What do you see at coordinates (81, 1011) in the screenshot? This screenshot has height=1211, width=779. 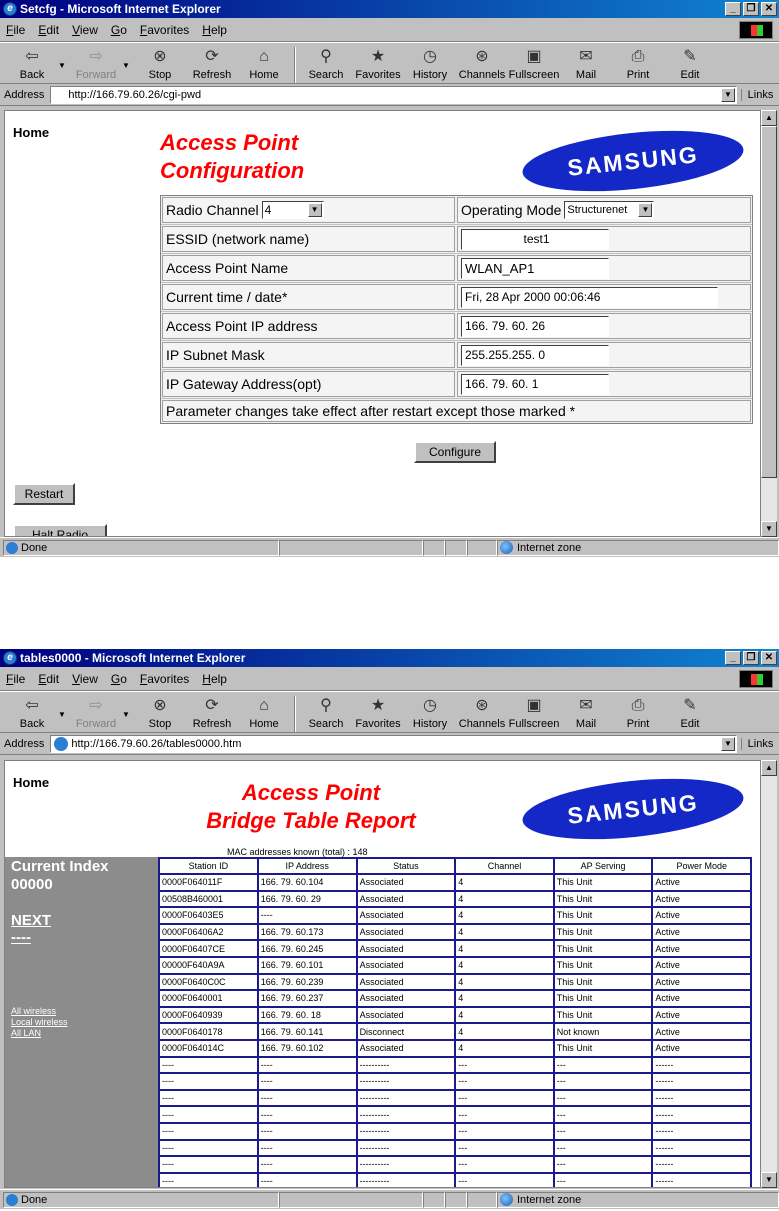 I see `all-wireless-link: All wireless` at bounding box center [81, 1011].